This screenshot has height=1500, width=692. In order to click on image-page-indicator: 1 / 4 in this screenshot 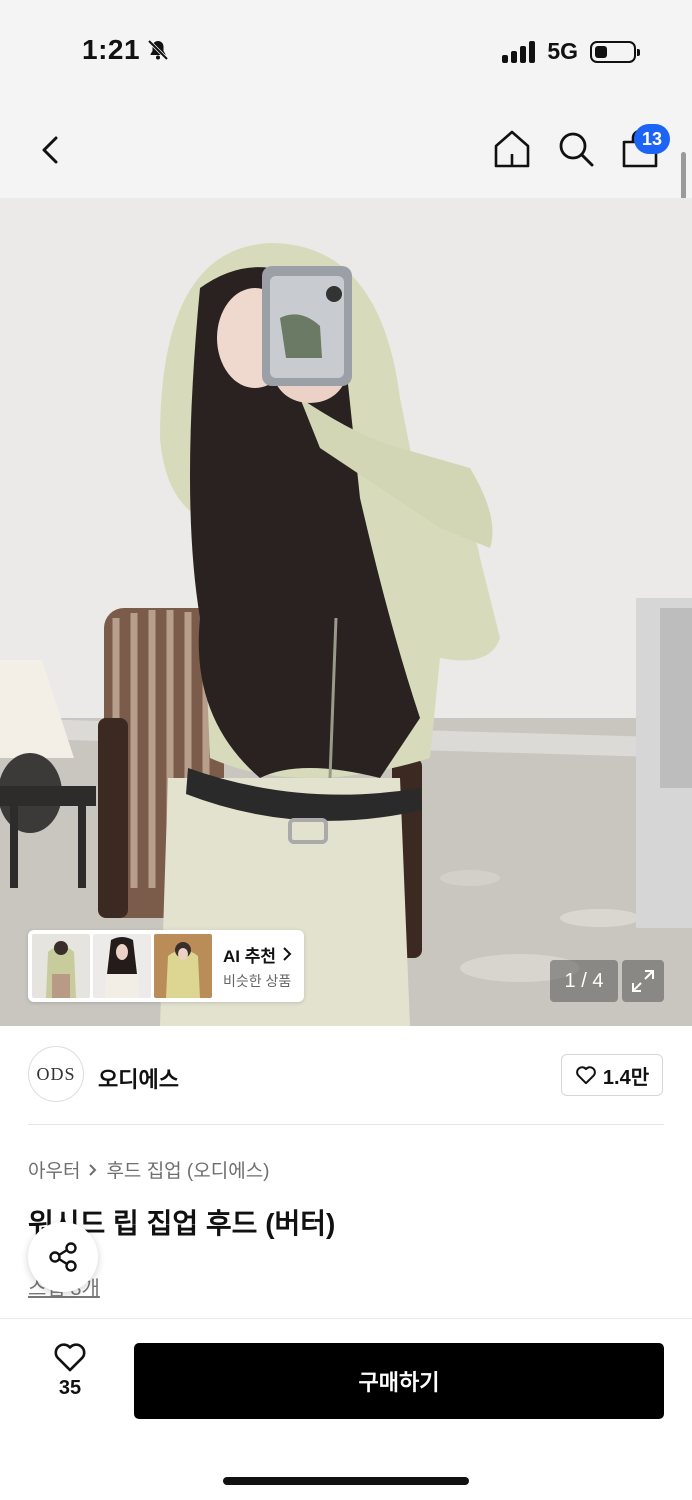, I will do `click(584, 981)`.